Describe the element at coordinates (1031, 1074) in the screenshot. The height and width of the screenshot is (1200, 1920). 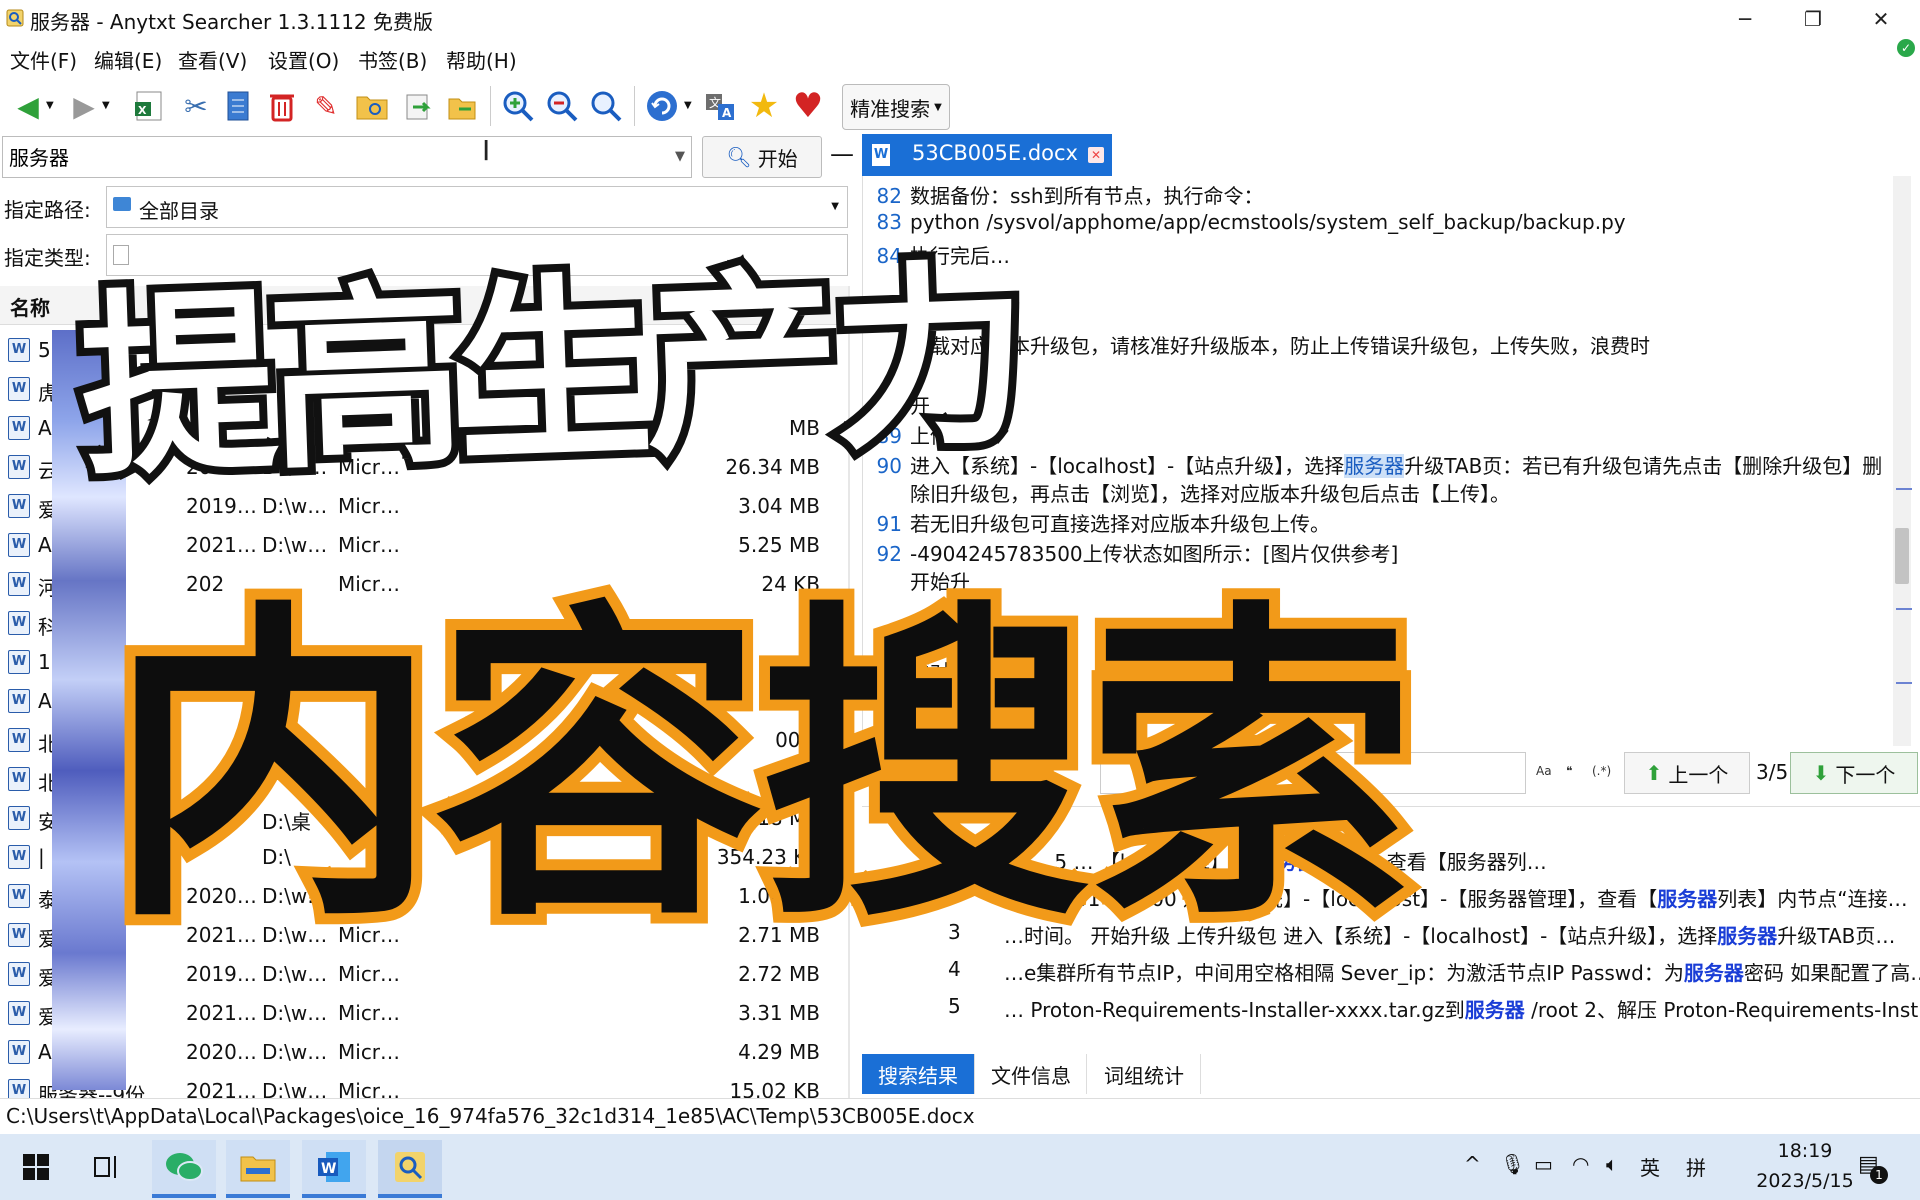
I see `tab-file-info: 文件信息` at that location.